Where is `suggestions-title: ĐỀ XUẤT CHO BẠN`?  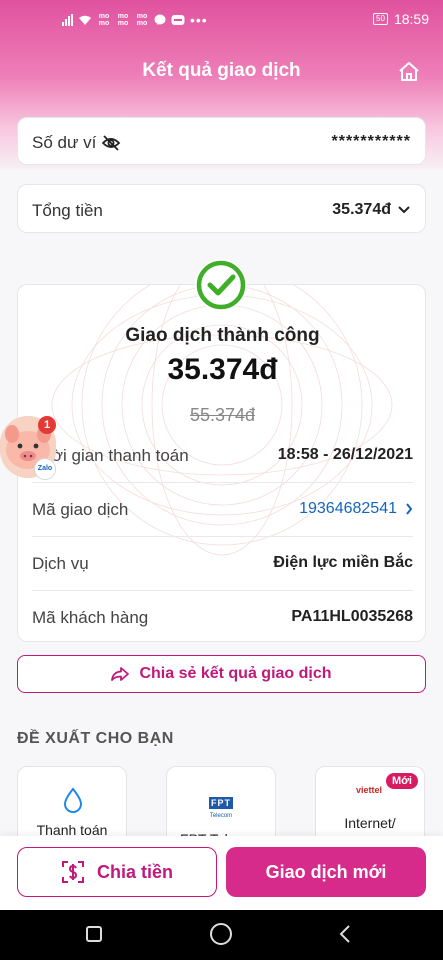
suggestions-title: ĐỀ XUẤT CHO BẠN is located at coordinates (95, 738).